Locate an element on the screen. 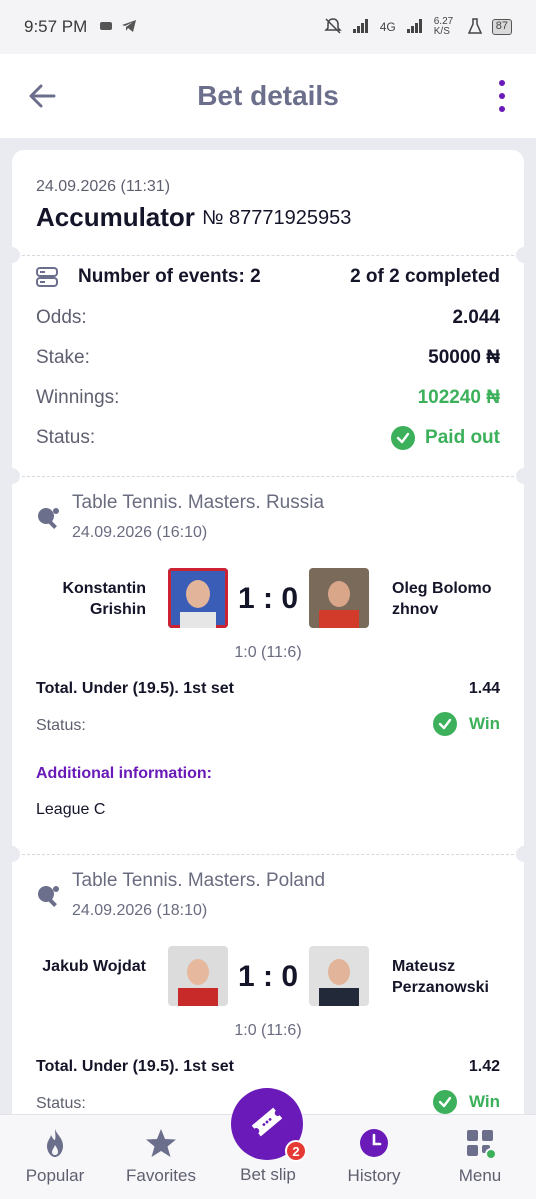  nav-favorites-label: Favorites is located at coordinates (161, 1175).